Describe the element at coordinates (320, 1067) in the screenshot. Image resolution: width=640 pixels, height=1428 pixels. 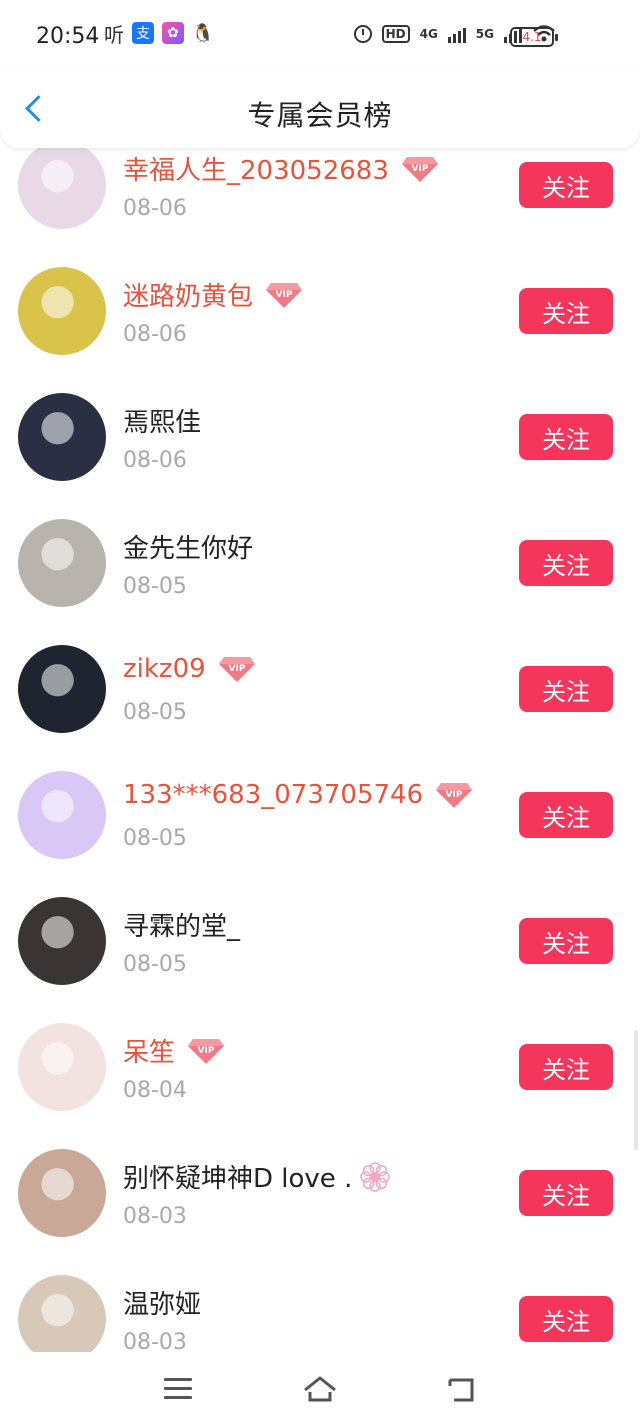
I see `member-row: 呆笙 VIP 08-04 关注` at that location.